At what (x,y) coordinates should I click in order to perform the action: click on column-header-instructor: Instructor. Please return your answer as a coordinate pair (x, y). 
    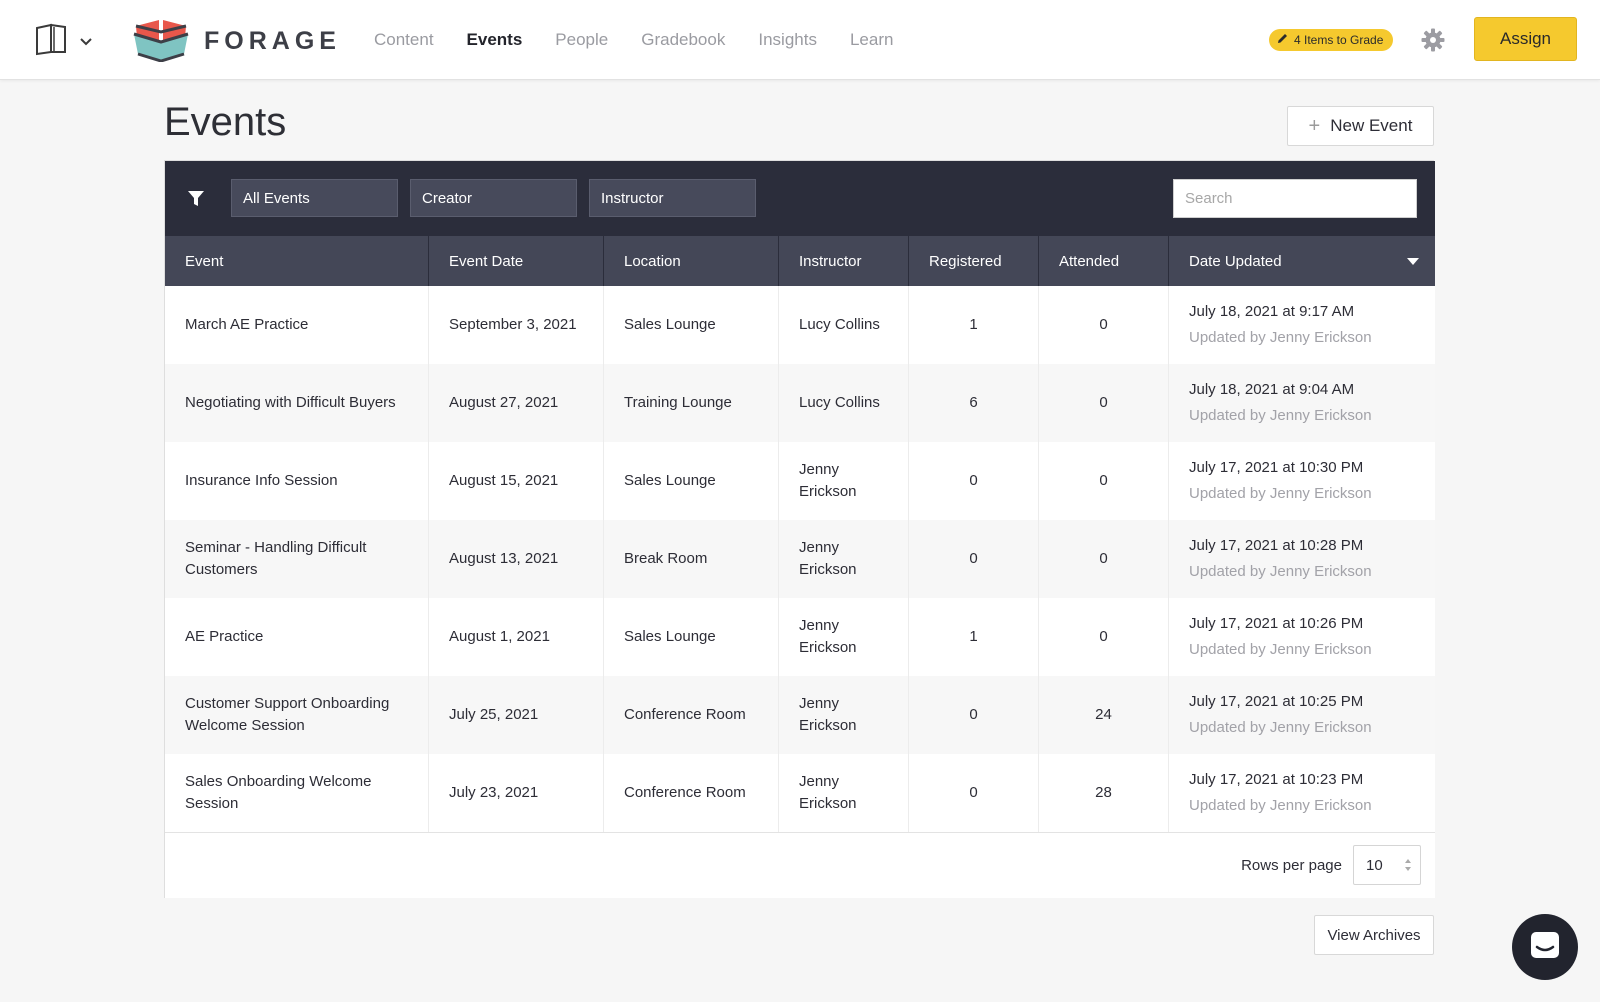
    Looking at the image, I should click on (844, 261).